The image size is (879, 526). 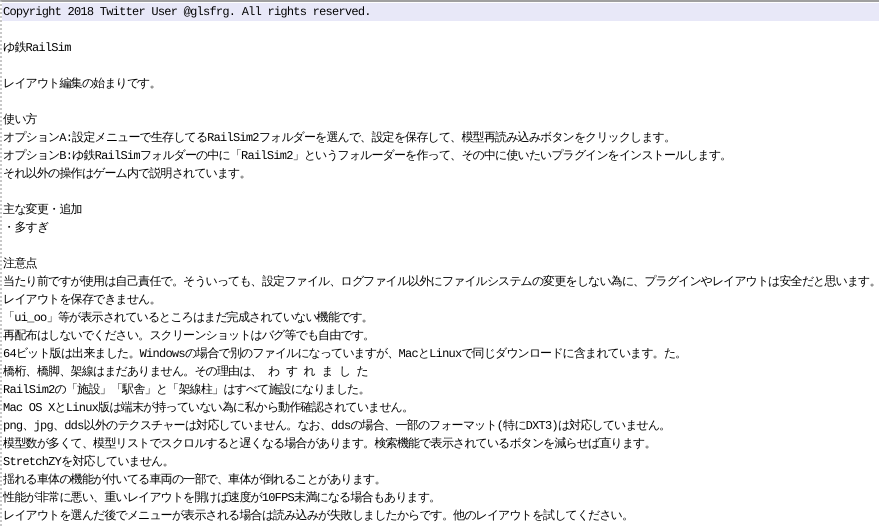 What do you see at coordinates (186, 390) in the screenshot?
I see `text-line: RailSim2の「施設」「駅舎」と「架線柱」はすべて施設になりました。` at bounding box center [186, 390].